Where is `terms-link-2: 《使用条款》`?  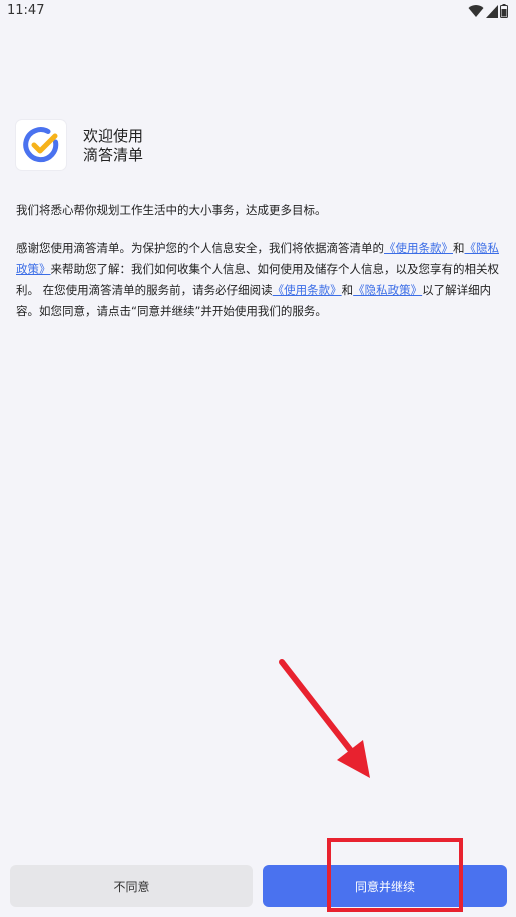
terms-link-2: 《使用条款》 is located at coordinates (307, 290).